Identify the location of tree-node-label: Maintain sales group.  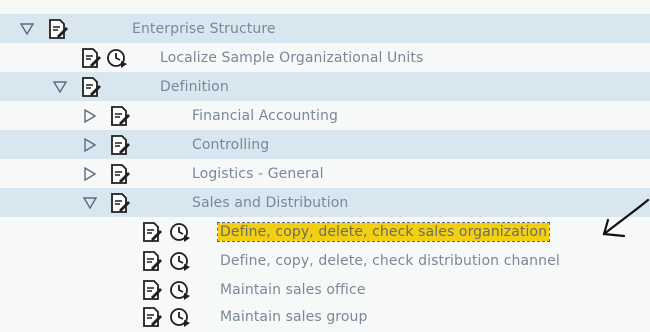
(294, 317).